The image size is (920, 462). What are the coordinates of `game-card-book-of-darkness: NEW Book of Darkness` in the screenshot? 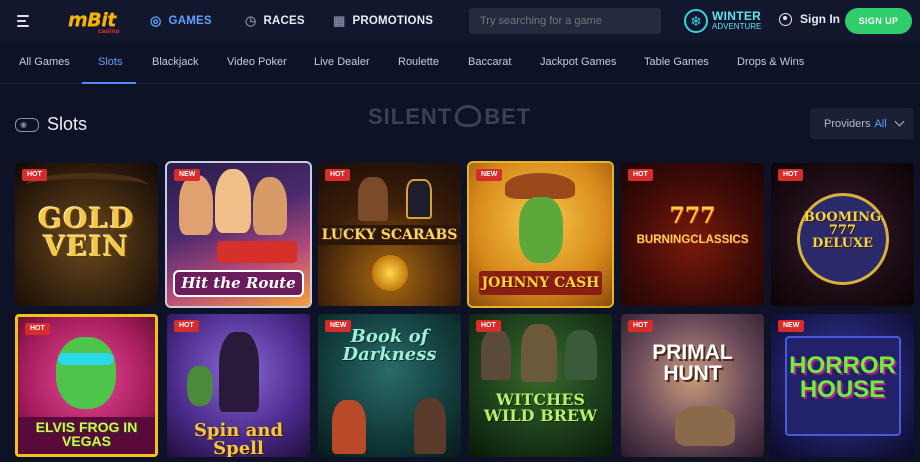 It's located at (389, 385).